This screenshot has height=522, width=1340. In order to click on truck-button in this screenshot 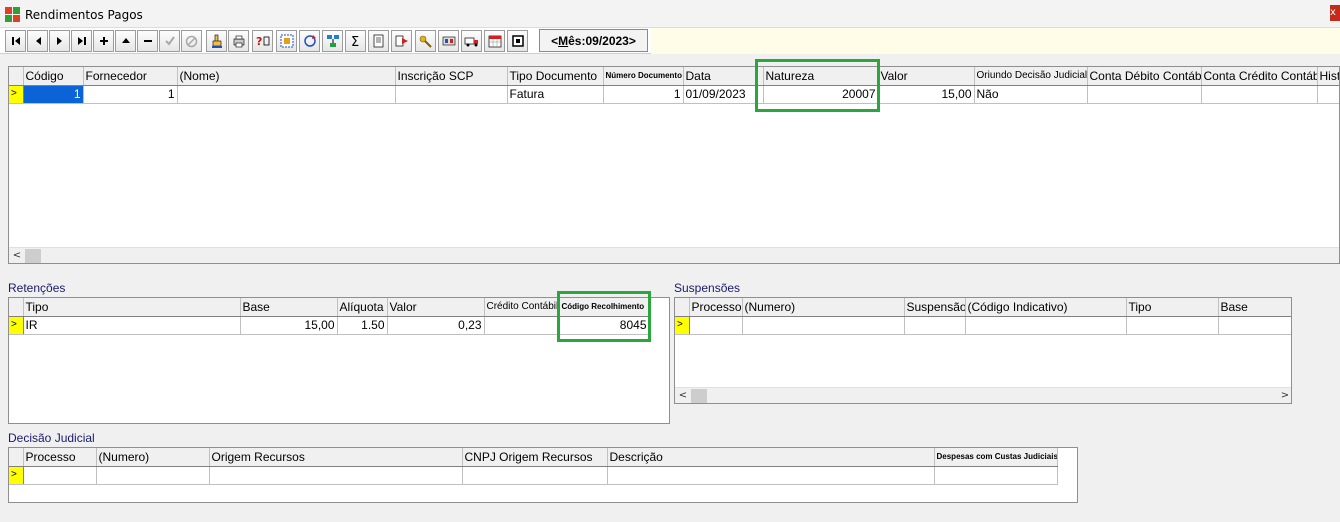, I will do `click(471, 41)`.